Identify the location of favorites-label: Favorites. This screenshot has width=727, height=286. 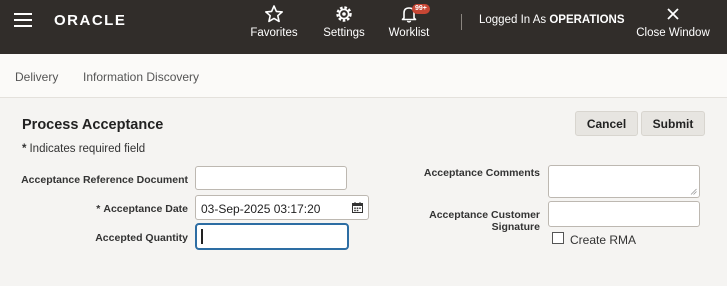
(274, 33).